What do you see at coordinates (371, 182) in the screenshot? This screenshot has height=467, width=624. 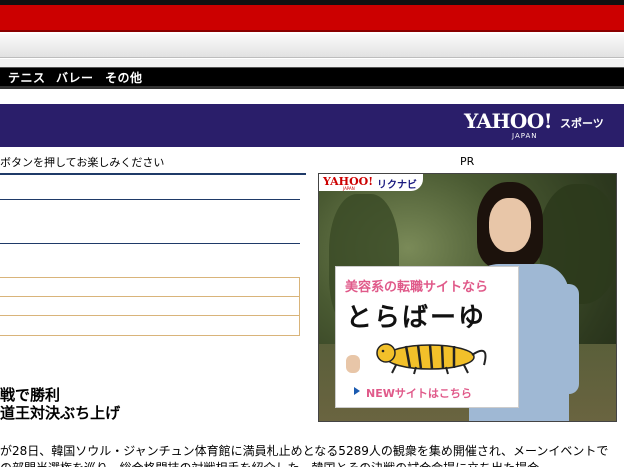 I see `ad-brand-logo: YAHOO! JAPAN リクナビ` at bounding box center [371, 182].